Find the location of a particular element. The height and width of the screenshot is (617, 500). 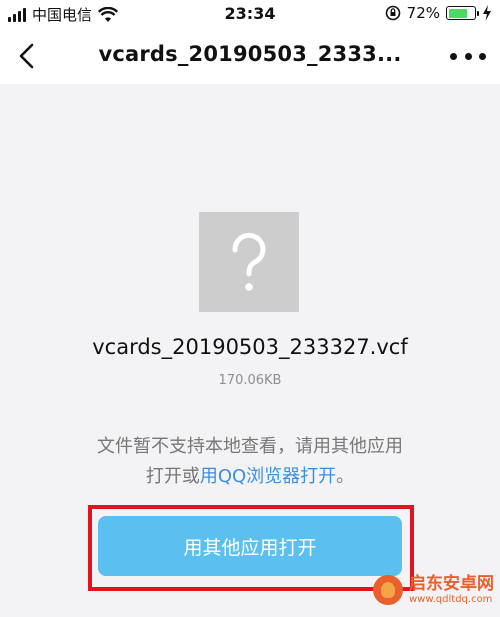

watermark-text: 启东安卓网 www.qdltdq.com is located at coordinates (451, 590).